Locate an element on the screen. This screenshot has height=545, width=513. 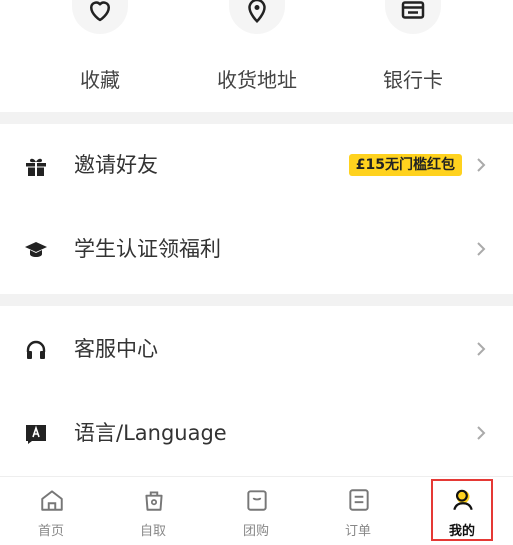
tab-pickup: 自取 is located at coordinates (153, 511).